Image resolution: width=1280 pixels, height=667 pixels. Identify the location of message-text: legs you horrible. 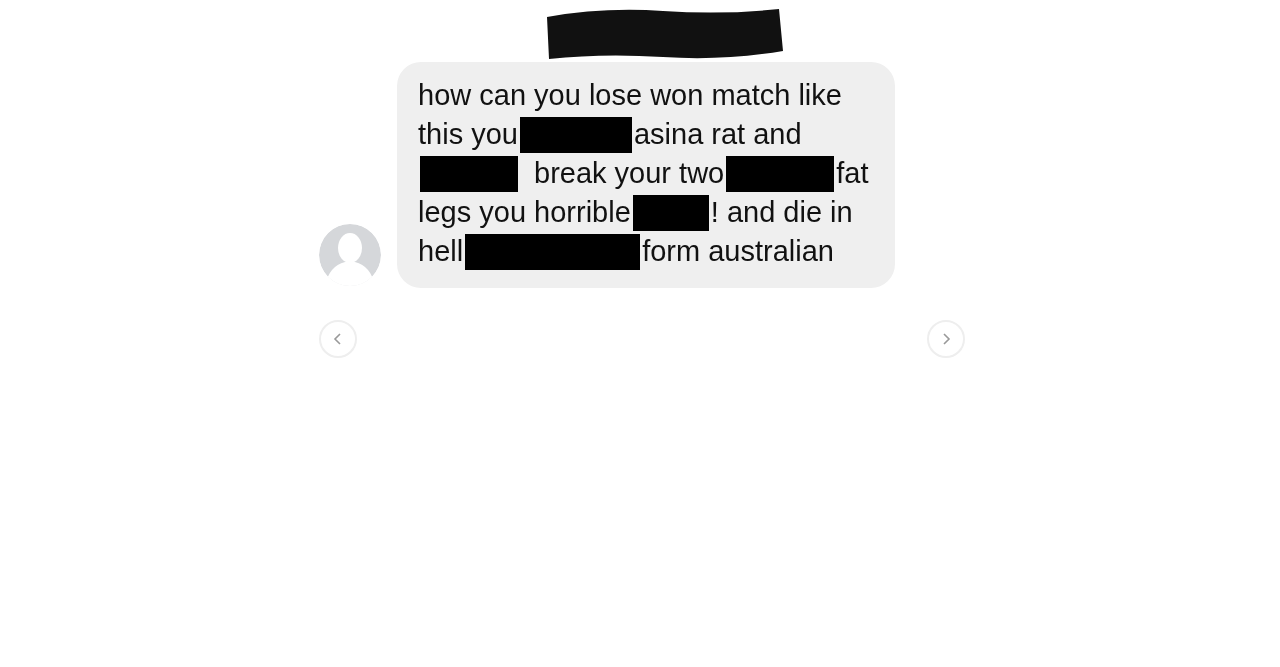
(524, 212).